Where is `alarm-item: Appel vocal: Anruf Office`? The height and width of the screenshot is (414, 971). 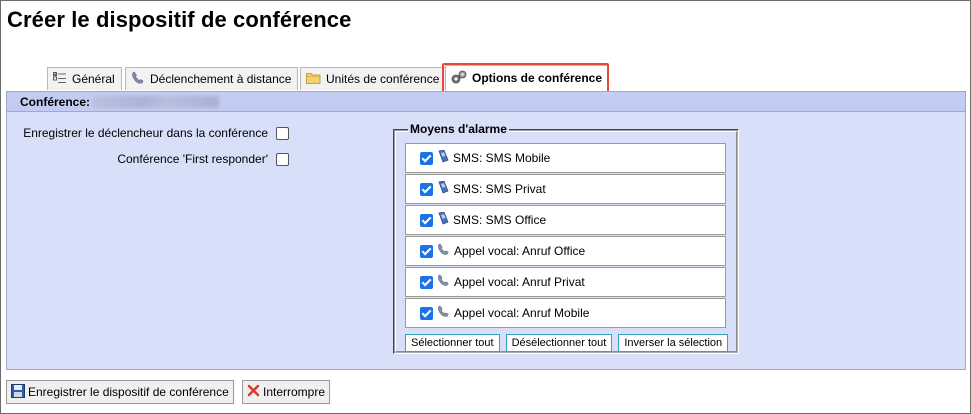 alarm-item: Appel vocal: Anruf Office is located at coordinates (565, 251).